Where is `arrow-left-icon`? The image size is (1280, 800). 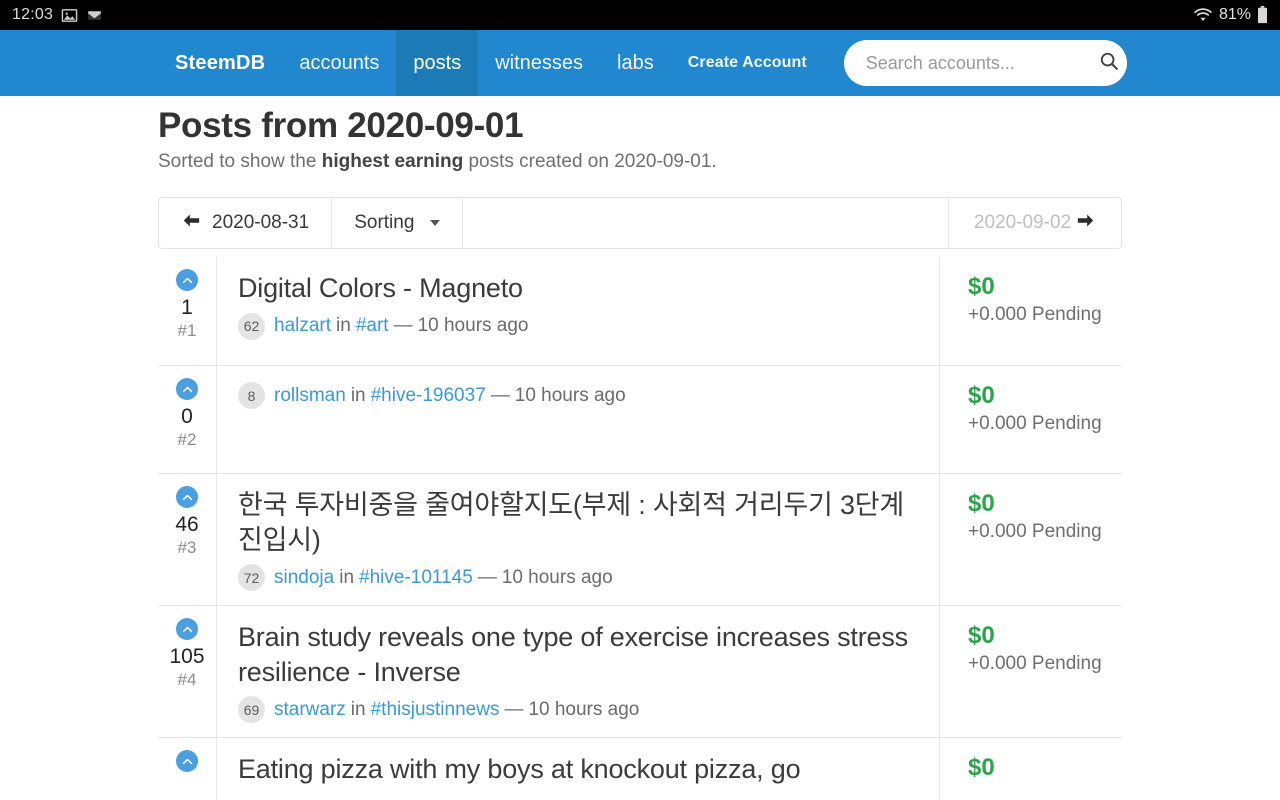 arrow-left-icon is located at coordinates (191, 223).